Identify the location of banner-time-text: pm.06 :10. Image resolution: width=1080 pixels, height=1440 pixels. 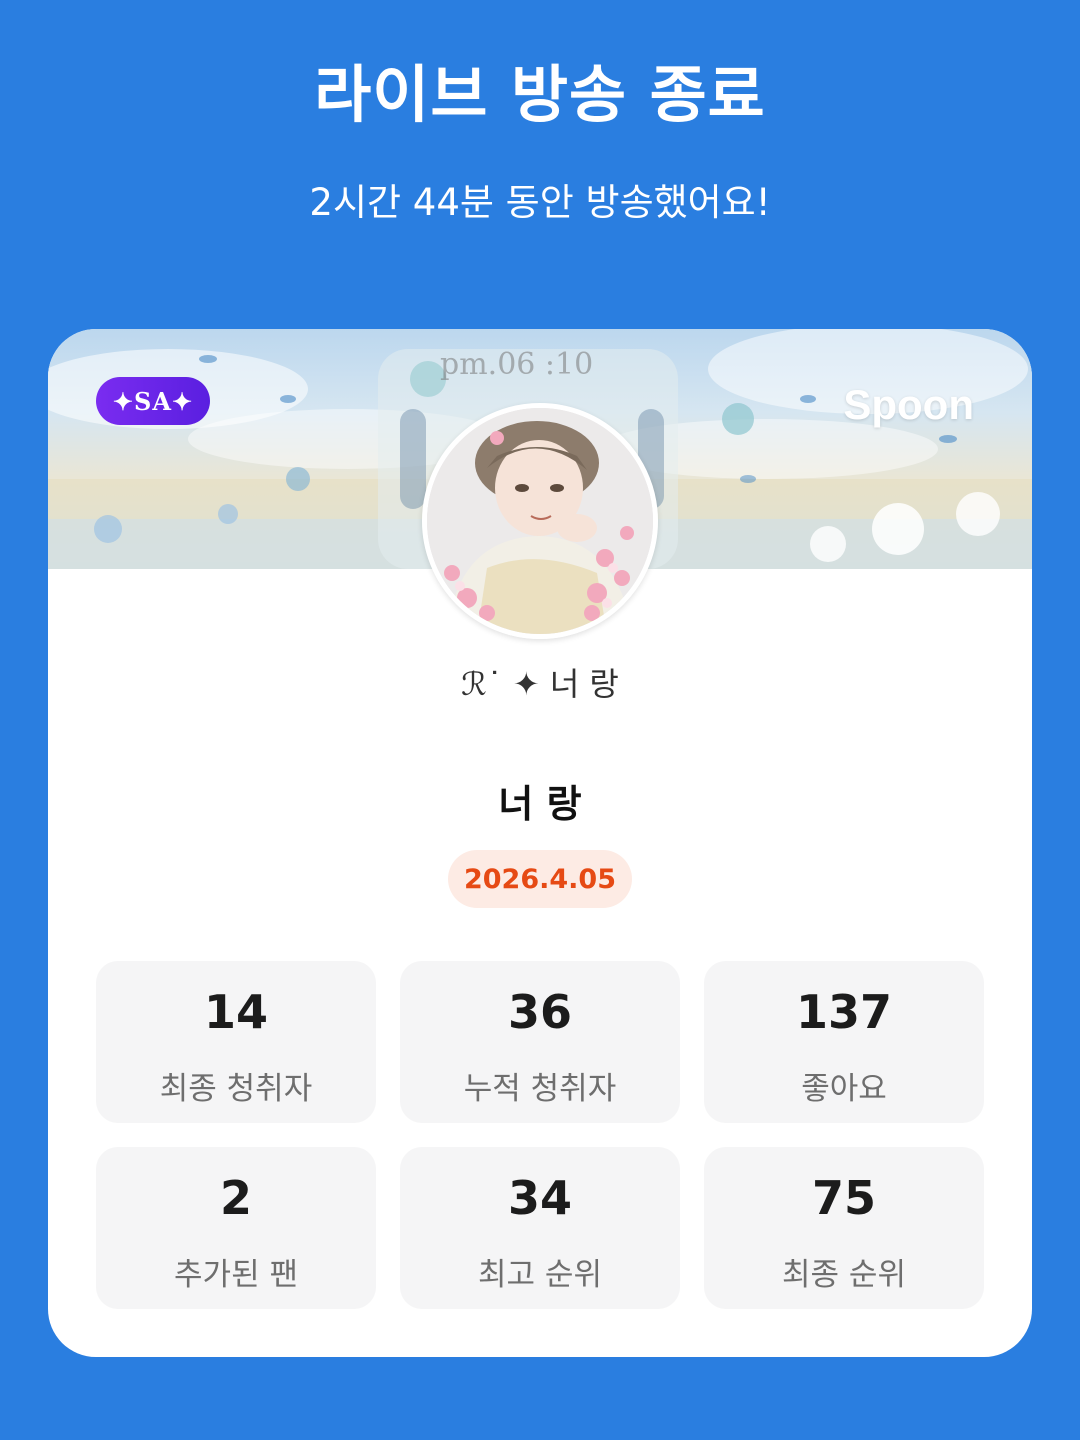
(517, 364).